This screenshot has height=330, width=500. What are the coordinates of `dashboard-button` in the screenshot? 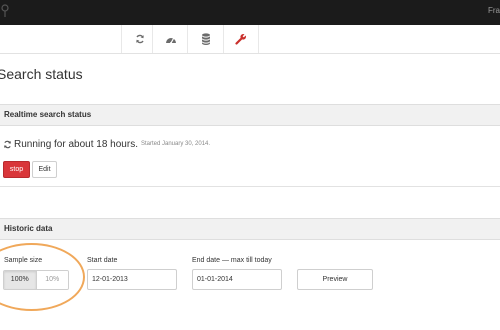 It's located at (170, 39).